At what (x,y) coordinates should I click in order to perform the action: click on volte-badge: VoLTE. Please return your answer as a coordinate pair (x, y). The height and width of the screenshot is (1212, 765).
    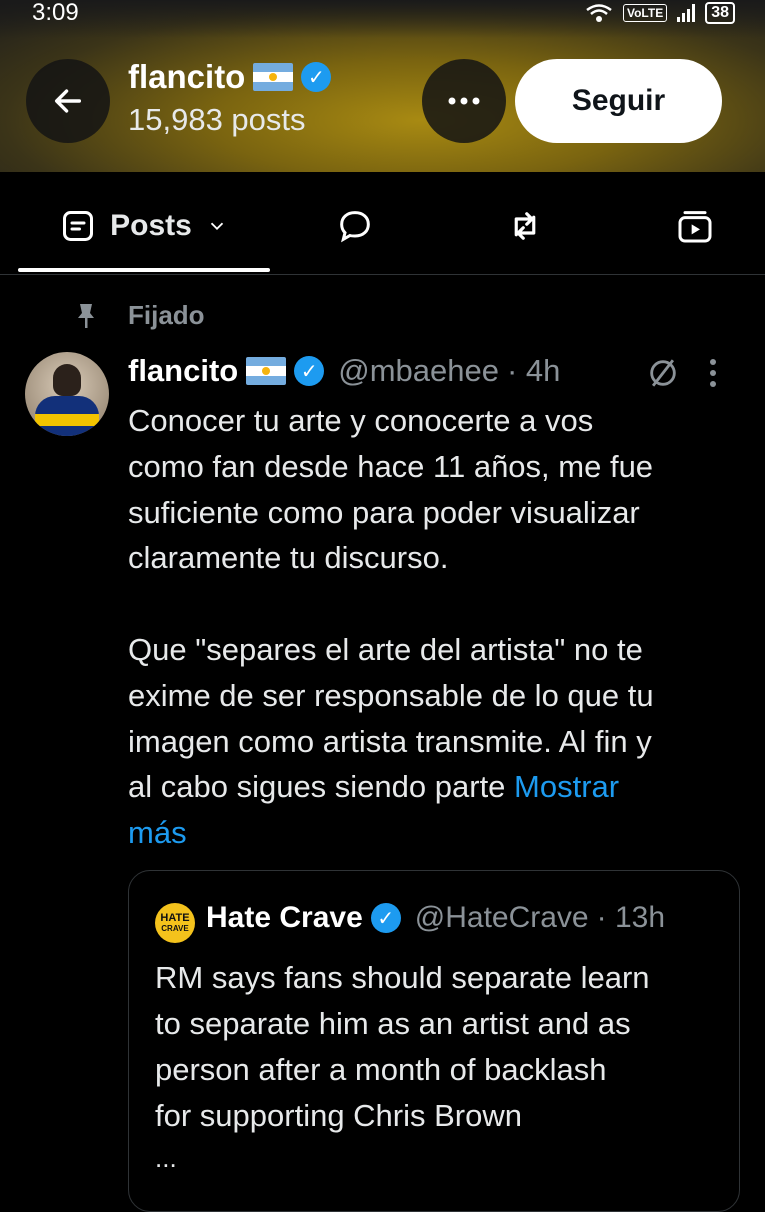
    Looking at the image, I should click on (645, 13).